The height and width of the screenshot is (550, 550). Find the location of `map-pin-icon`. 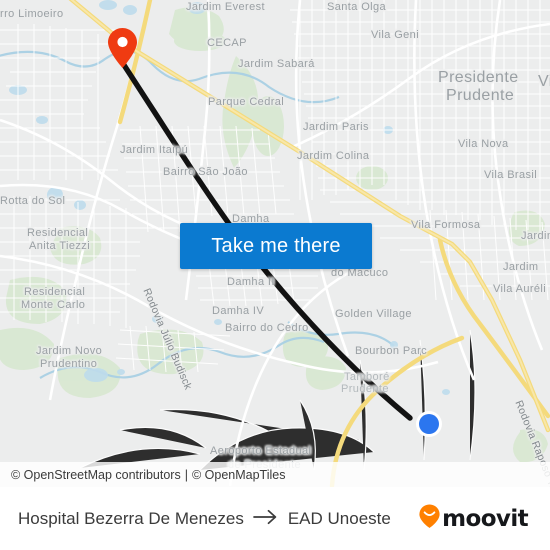

map-pin-icon is located at coordinates (122, 48).